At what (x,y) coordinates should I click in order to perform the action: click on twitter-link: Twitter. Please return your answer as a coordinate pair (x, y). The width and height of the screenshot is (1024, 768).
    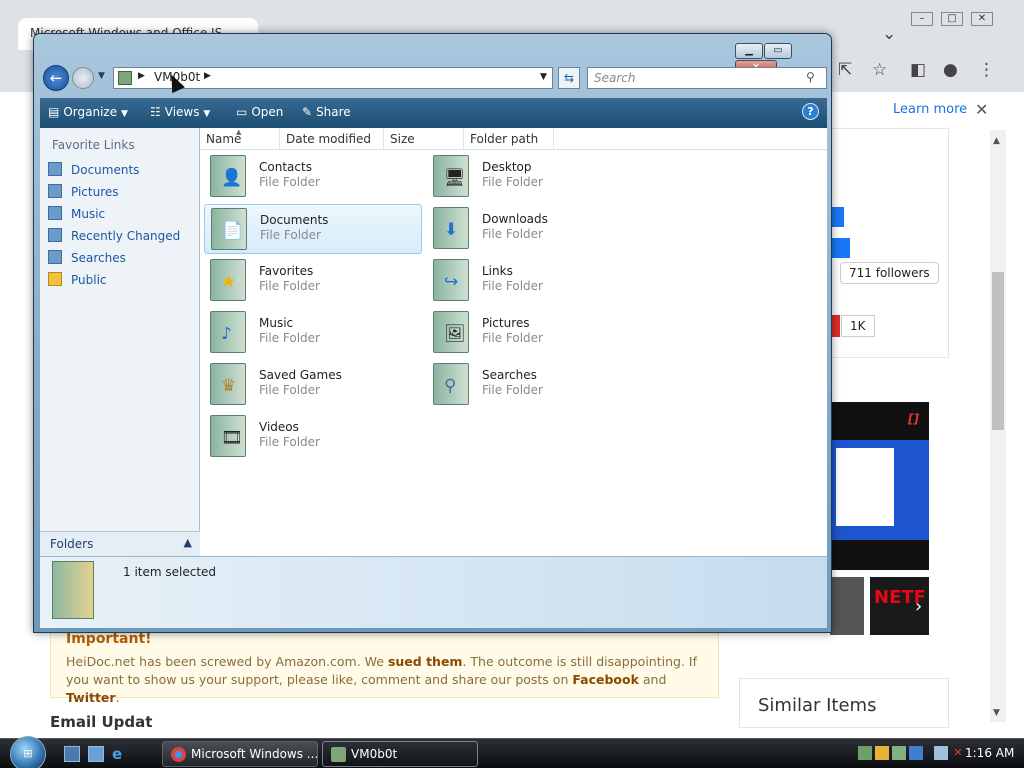
    Looking at the image, I should click on (91, 697).